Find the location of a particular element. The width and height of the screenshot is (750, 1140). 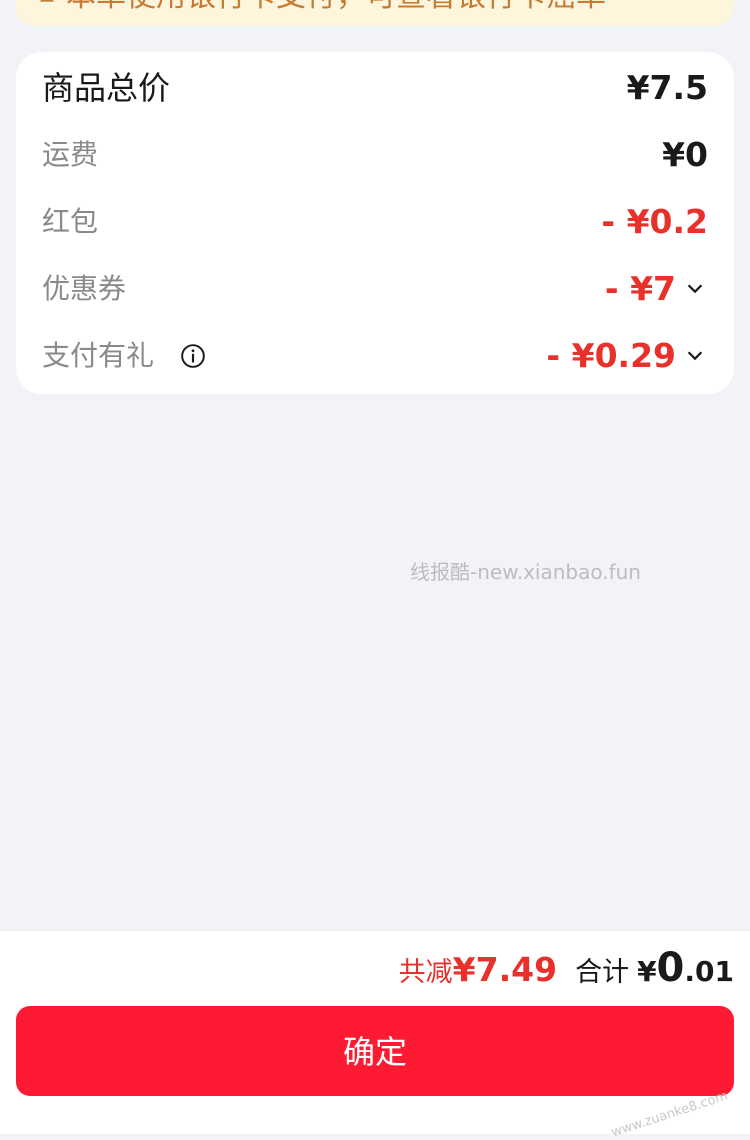

bell-icon is located at coordinates (47, 1).